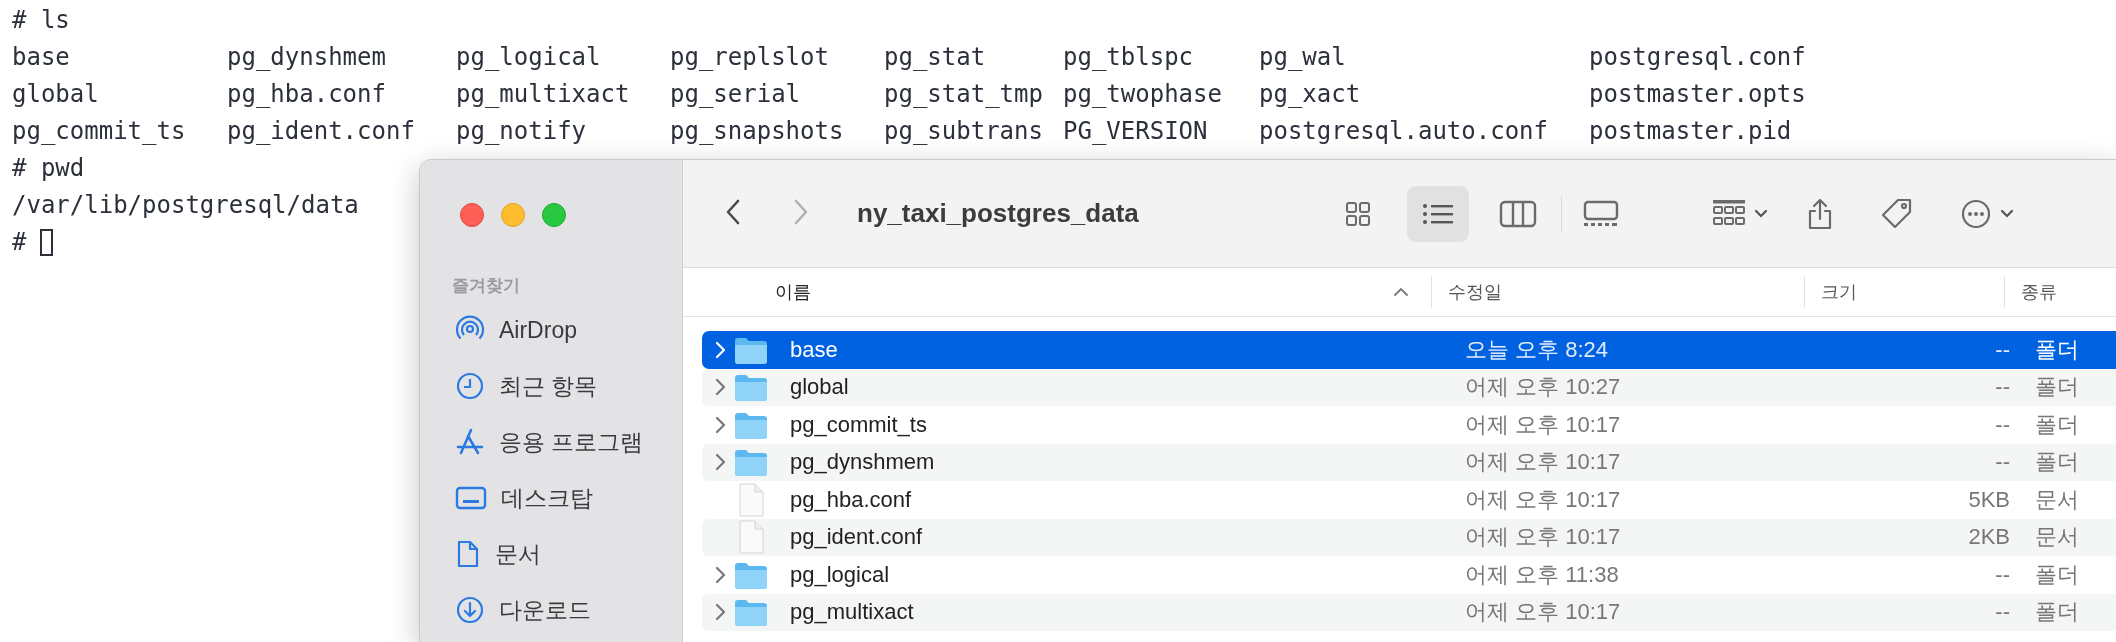 The height and width of the screenshot is (642, 2116). I want to click on sidebar-item: AirDrop, so click(538, 330).